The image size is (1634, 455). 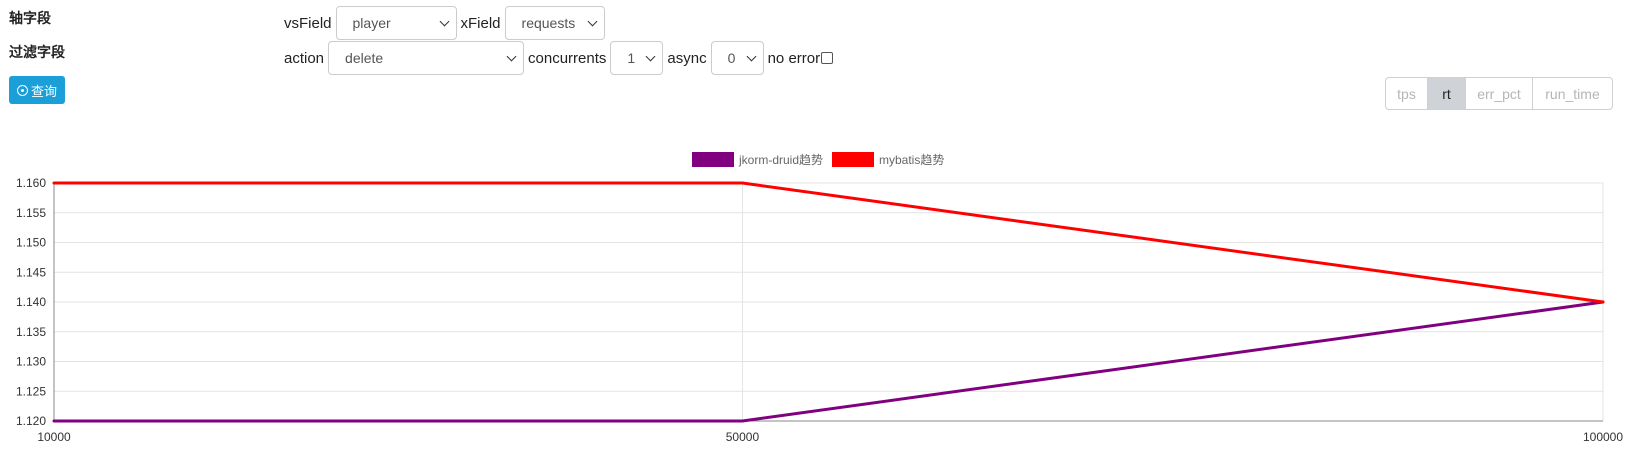 I want to click on vs-field-label: vsField, so click(x=308, y=23).